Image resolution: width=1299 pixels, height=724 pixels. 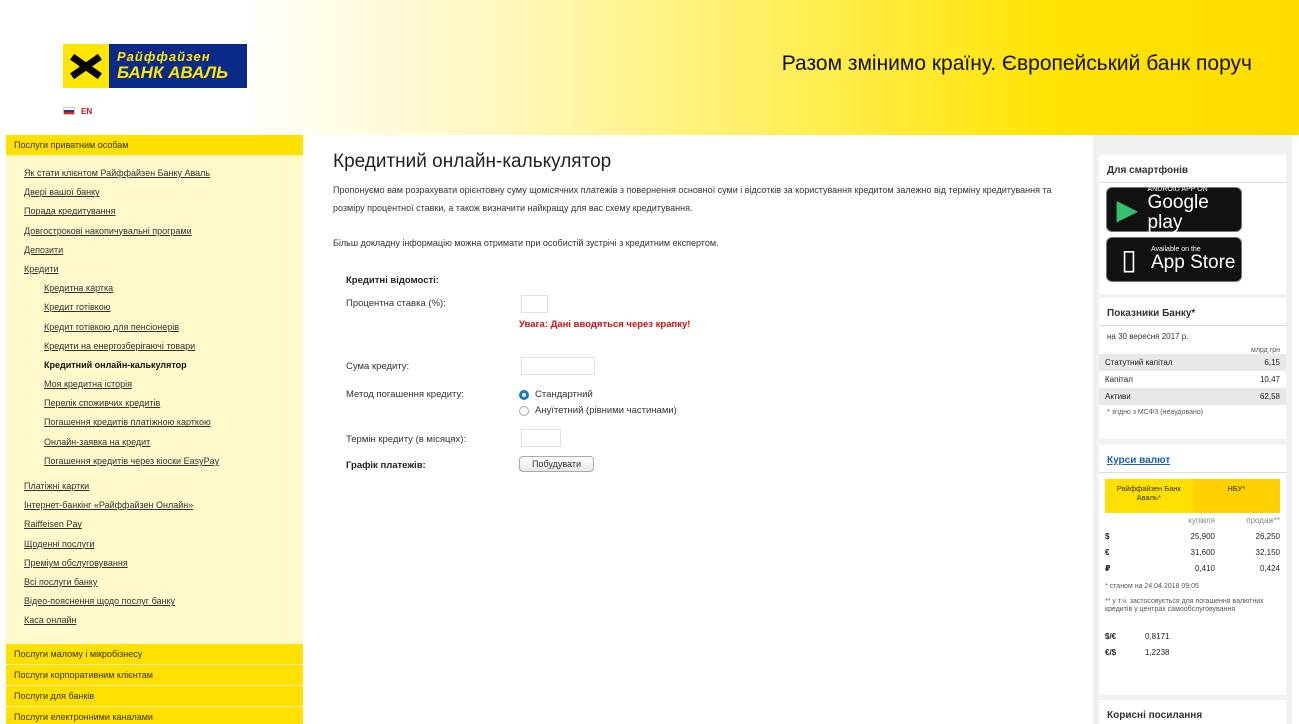 I want to click on nav-item: Порада кредитування, so click(x=163, y=211).